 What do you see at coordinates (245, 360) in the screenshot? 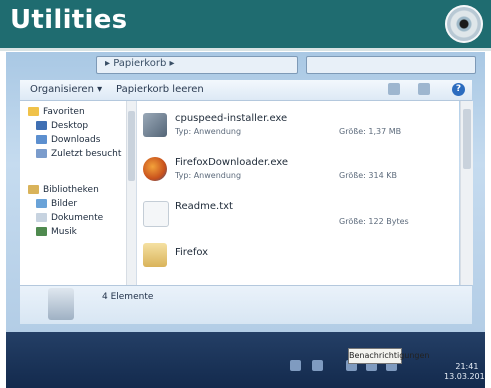
I see `taskbar` at bounding box center [245, 360].